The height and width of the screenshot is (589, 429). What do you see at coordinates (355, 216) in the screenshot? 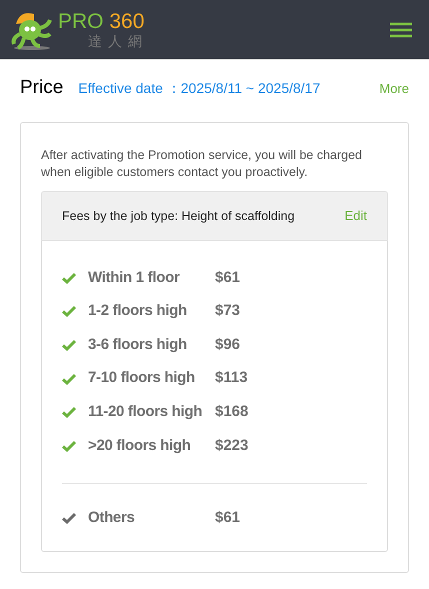
I see `edit-link: Edit` at bounding box center [355, 216].